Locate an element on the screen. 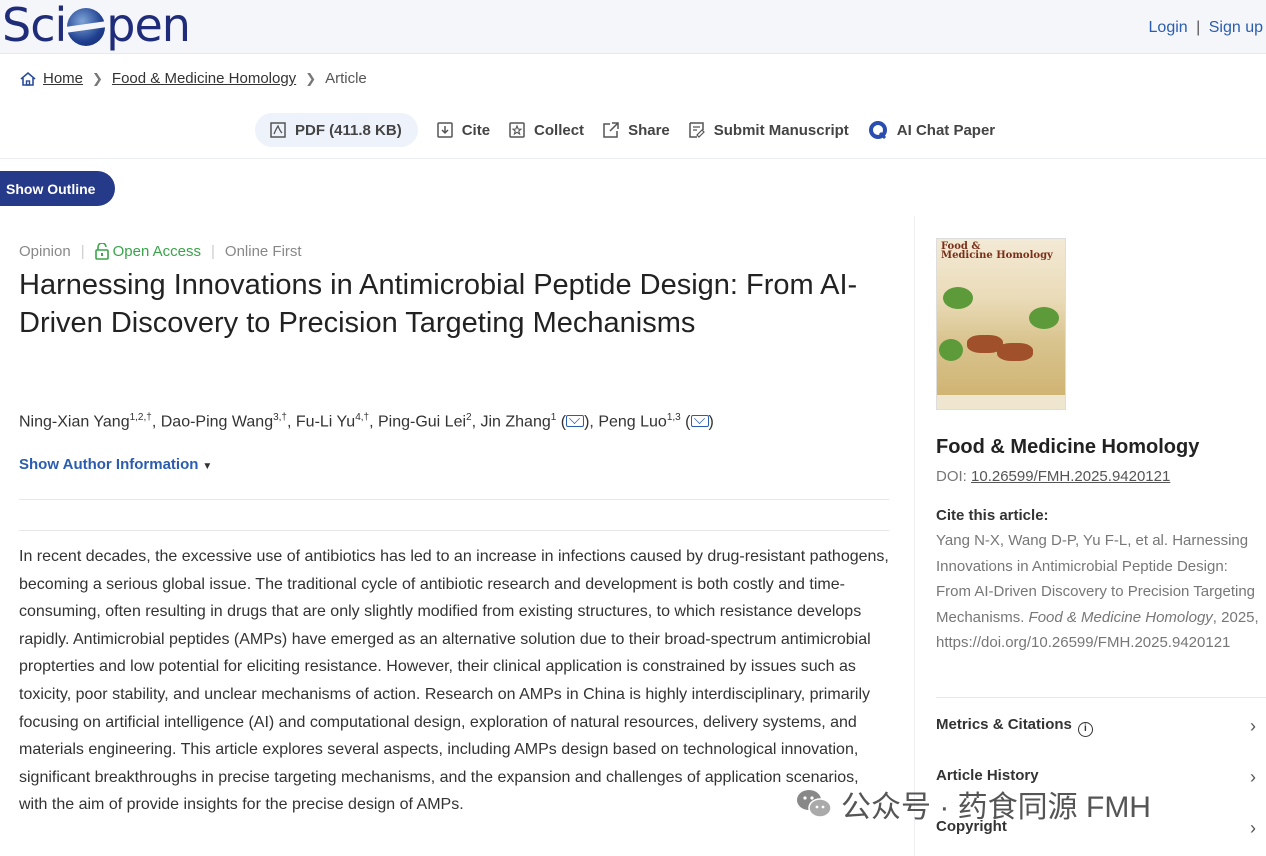 The height and width of the screenshot is (856, 1266). ai-chat-button: AI Chat Paper is located at coordinates (931, 130).